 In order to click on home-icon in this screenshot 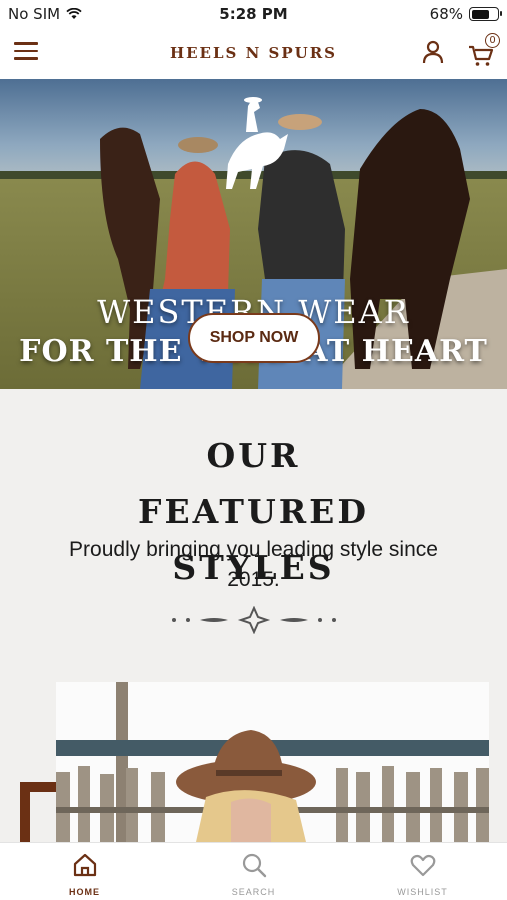, I will do `click(84, 865)`.